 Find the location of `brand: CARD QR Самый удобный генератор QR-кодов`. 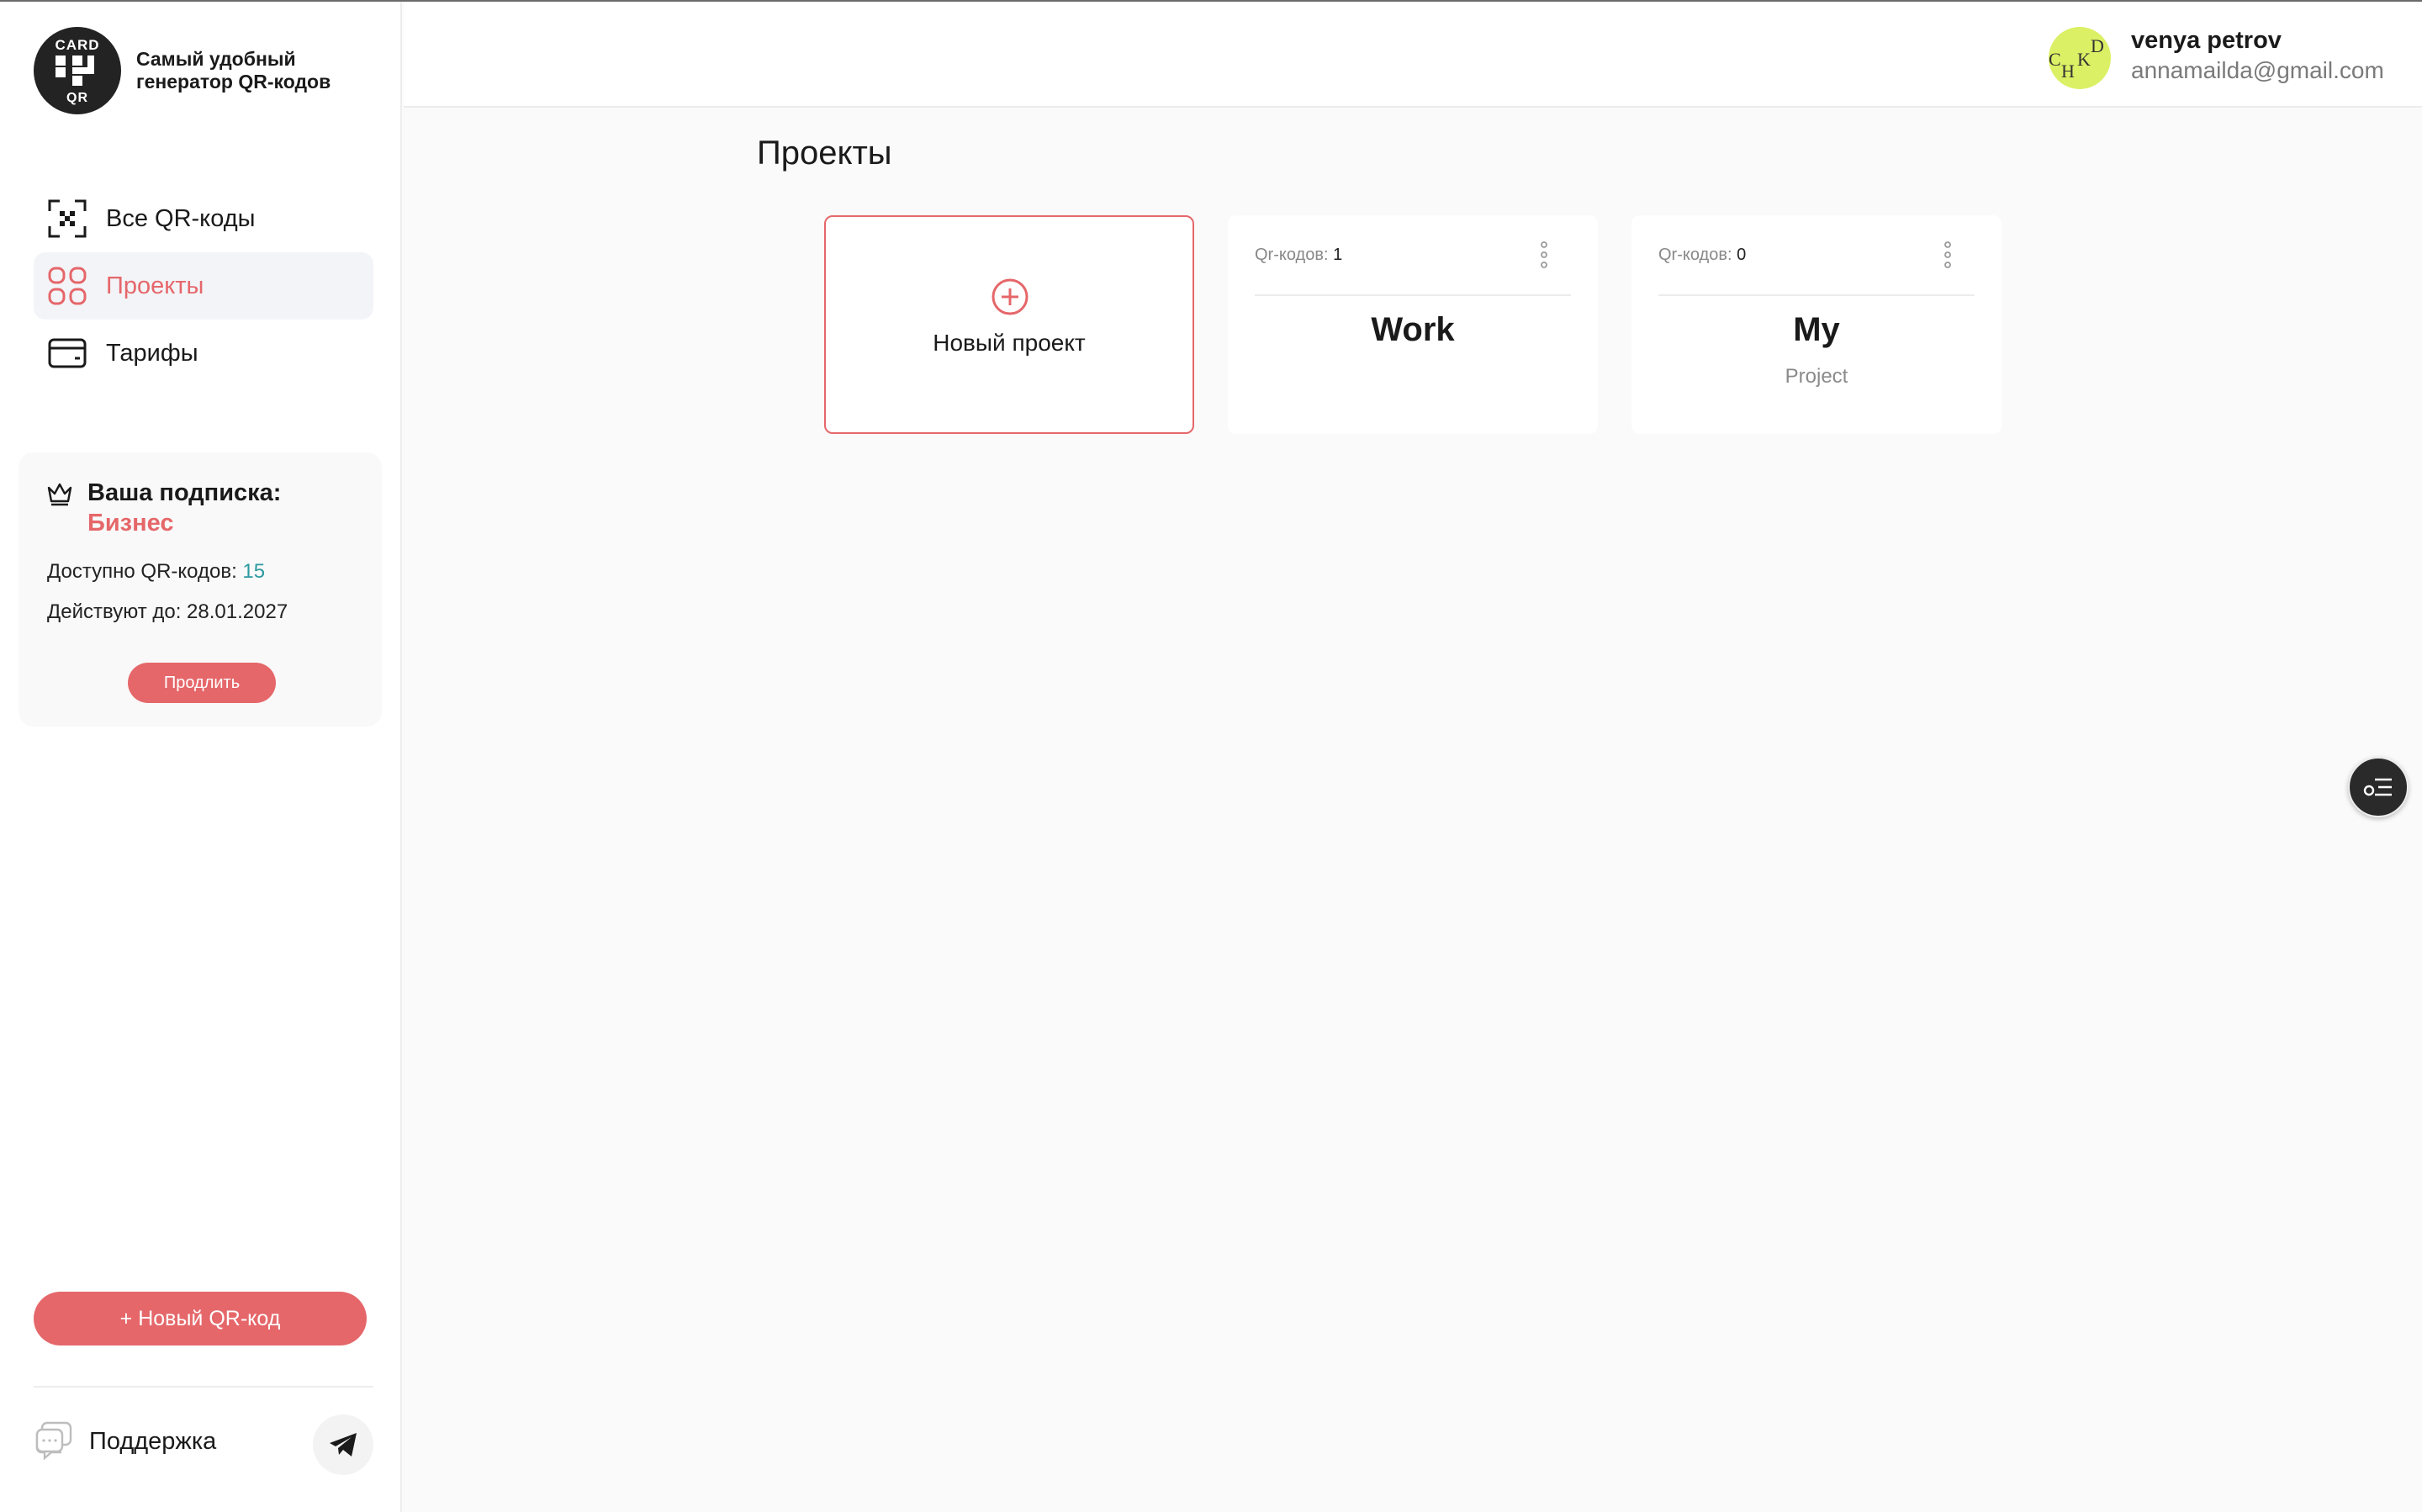

brand: CARD QR Самый удобный генератор QR-кодов is located at coordinates (186, 70).